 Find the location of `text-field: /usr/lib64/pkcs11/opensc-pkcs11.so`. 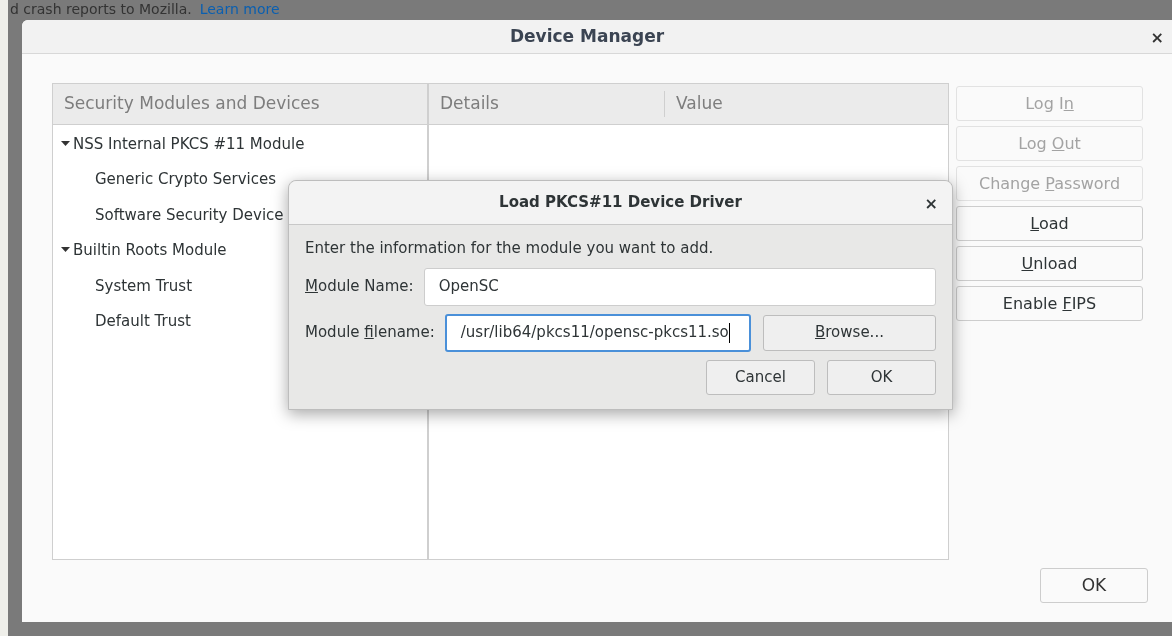

text-field: /usr/lib64/pkcs11/opensc-pkcs11.so is located at coordinates (597, 332).